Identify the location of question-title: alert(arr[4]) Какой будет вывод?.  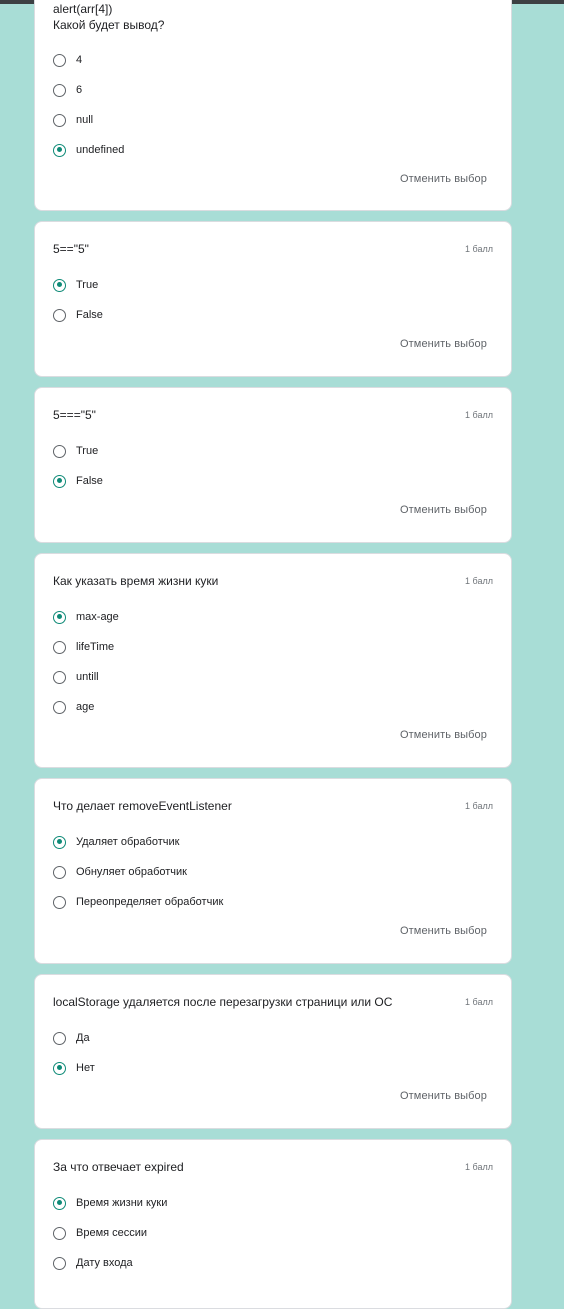
(109, 17).